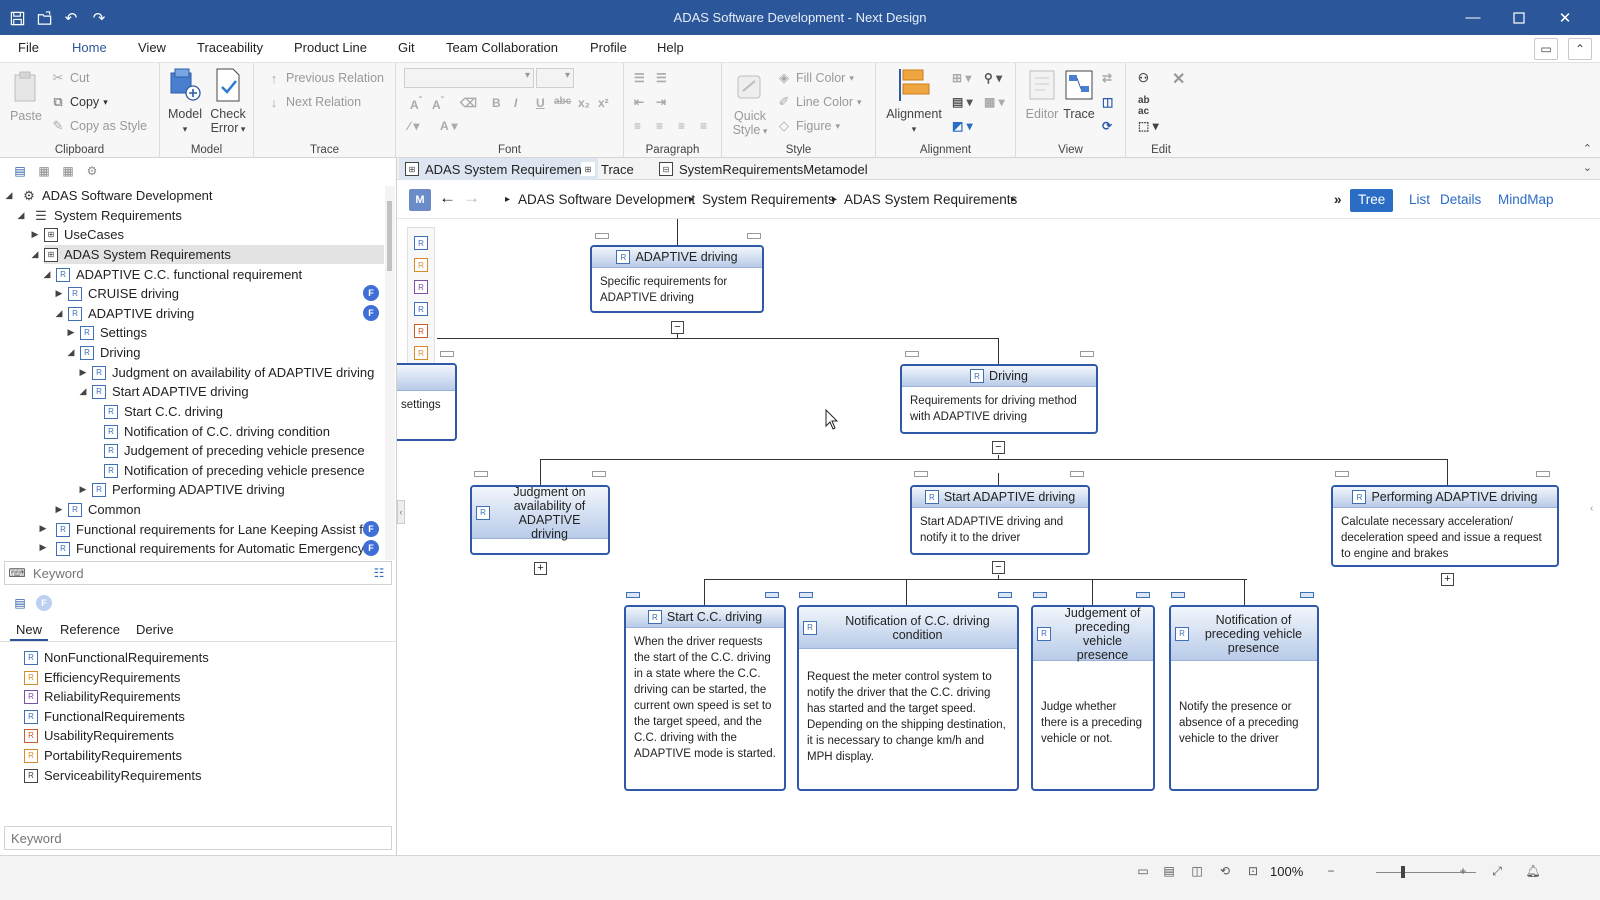 This screenshot has width=1600, height=900. I want to click on feature-filter-icon: F, so click(44, 603).